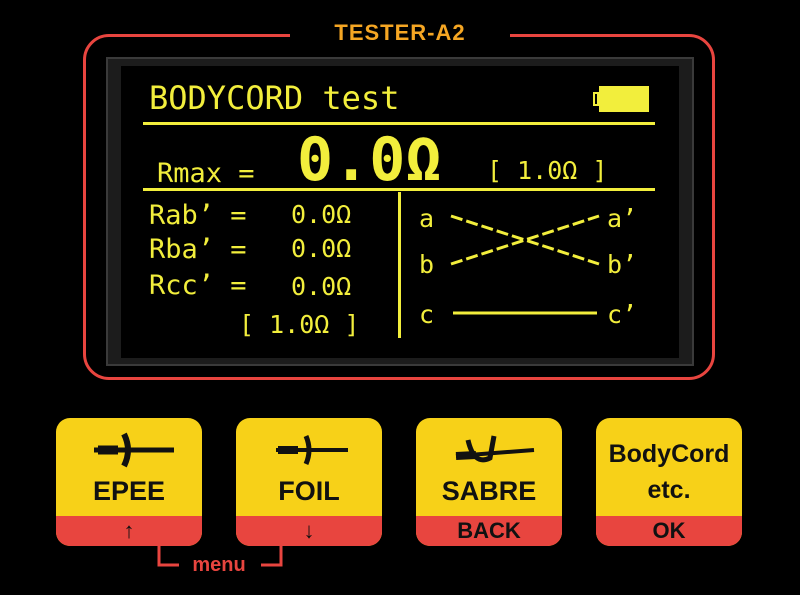  I want to click on sabre-icon, so click(495, 449).